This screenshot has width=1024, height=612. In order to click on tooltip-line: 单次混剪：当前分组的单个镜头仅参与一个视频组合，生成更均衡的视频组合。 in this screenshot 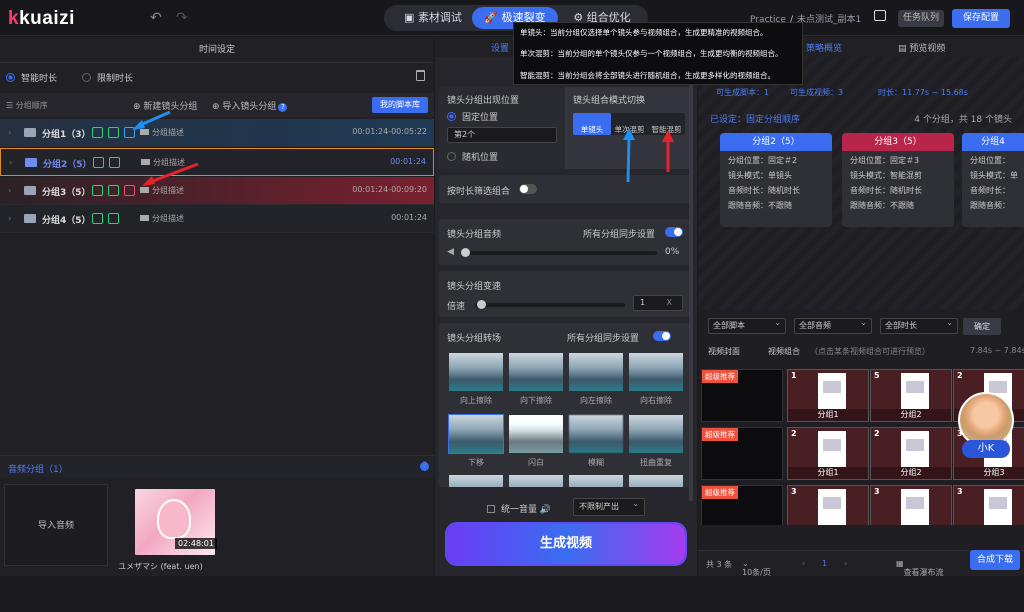, I will do `click(651, 53)`.